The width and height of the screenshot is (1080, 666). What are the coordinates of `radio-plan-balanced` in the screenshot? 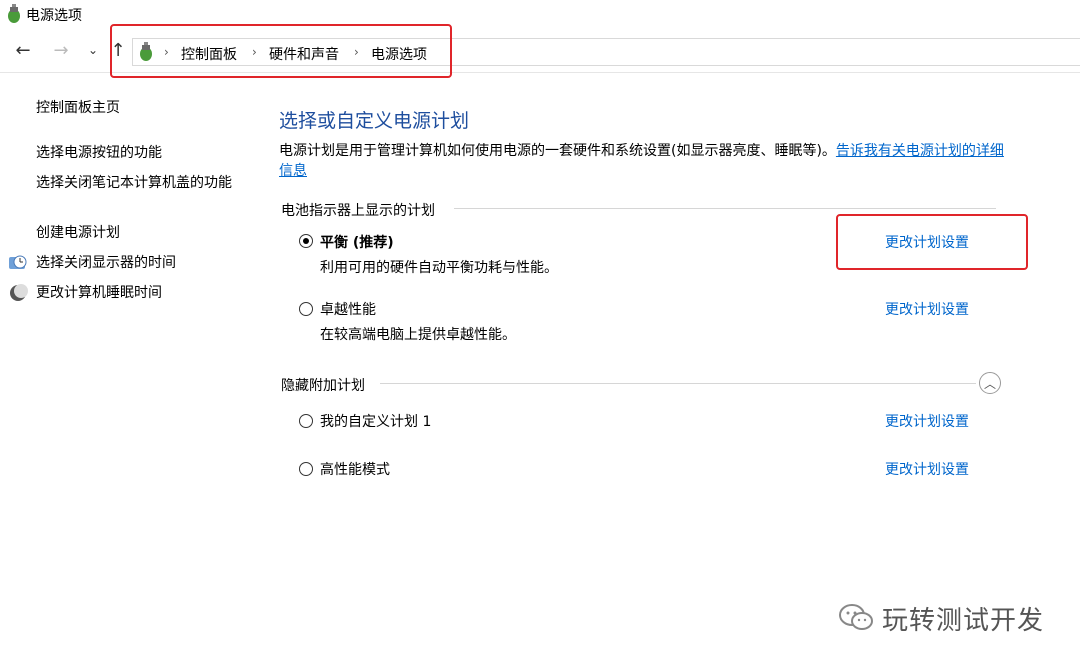 It's located at (306, 241).